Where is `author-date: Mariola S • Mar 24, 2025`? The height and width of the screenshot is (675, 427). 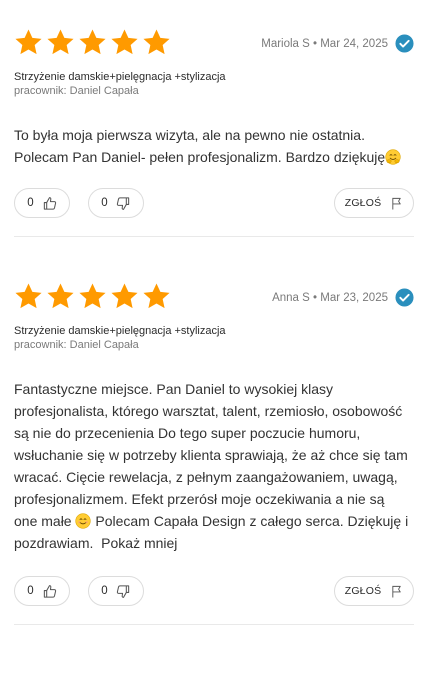 author-date: Mariola S • Mar 24, 2025 is located at coordinates (324, 43).